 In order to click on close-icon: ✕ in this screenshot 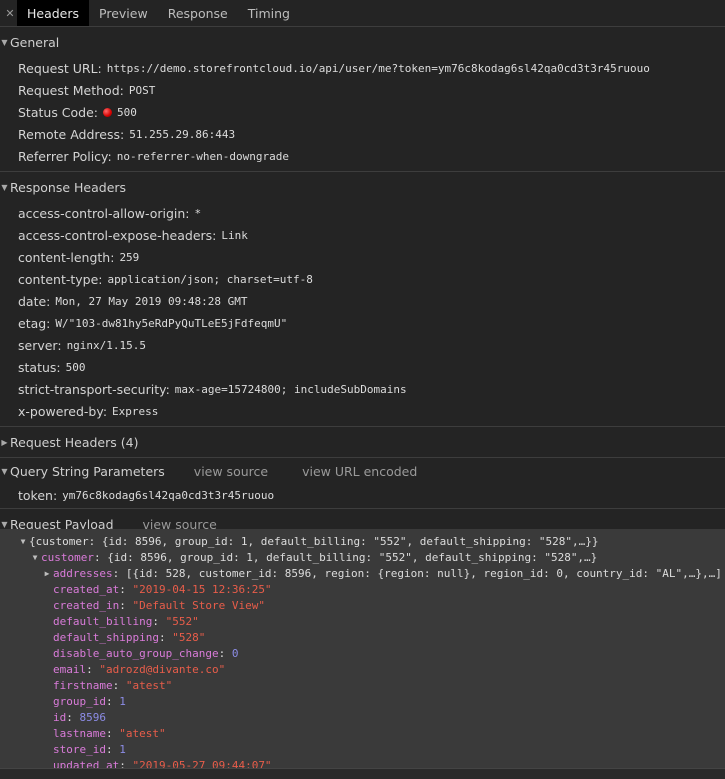, I will do `click(10, 13)`.